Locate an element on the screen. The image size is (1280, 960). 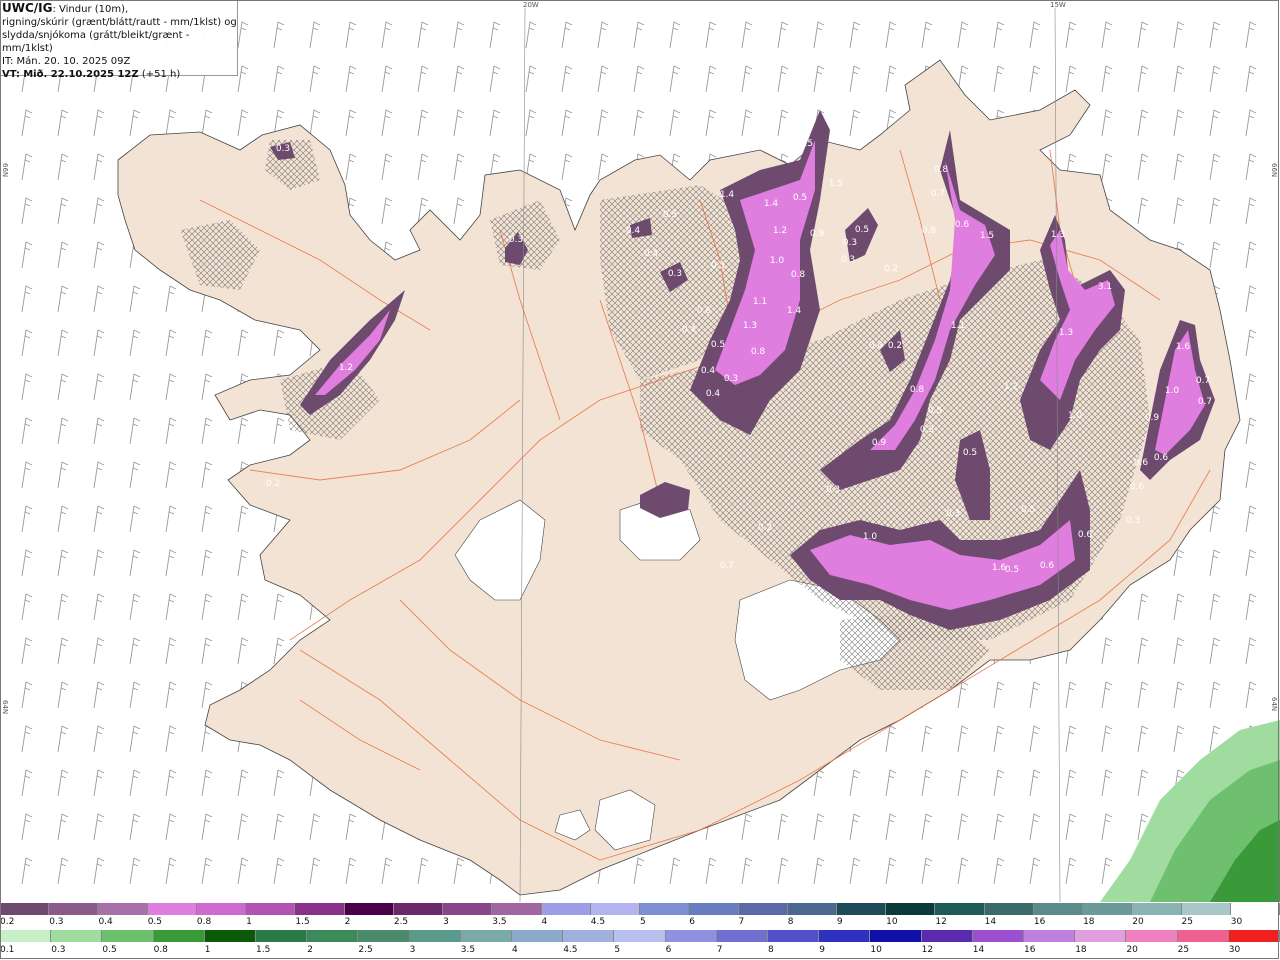
precip-value: 1.4 is located at coordinates (727, 195).